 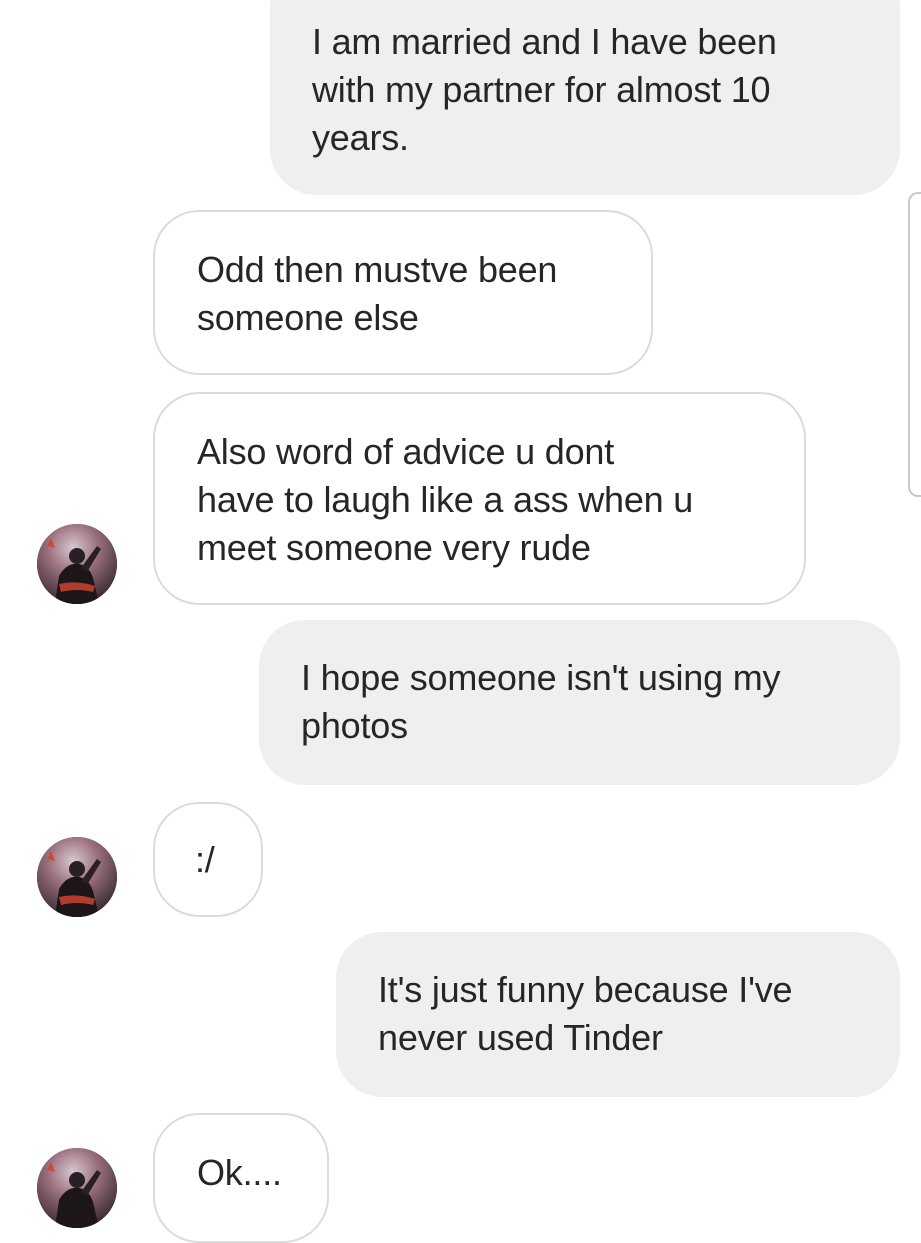 I want to click on received-message-bubble: Odd then mustve been someone else, so click(x=403, y=292).